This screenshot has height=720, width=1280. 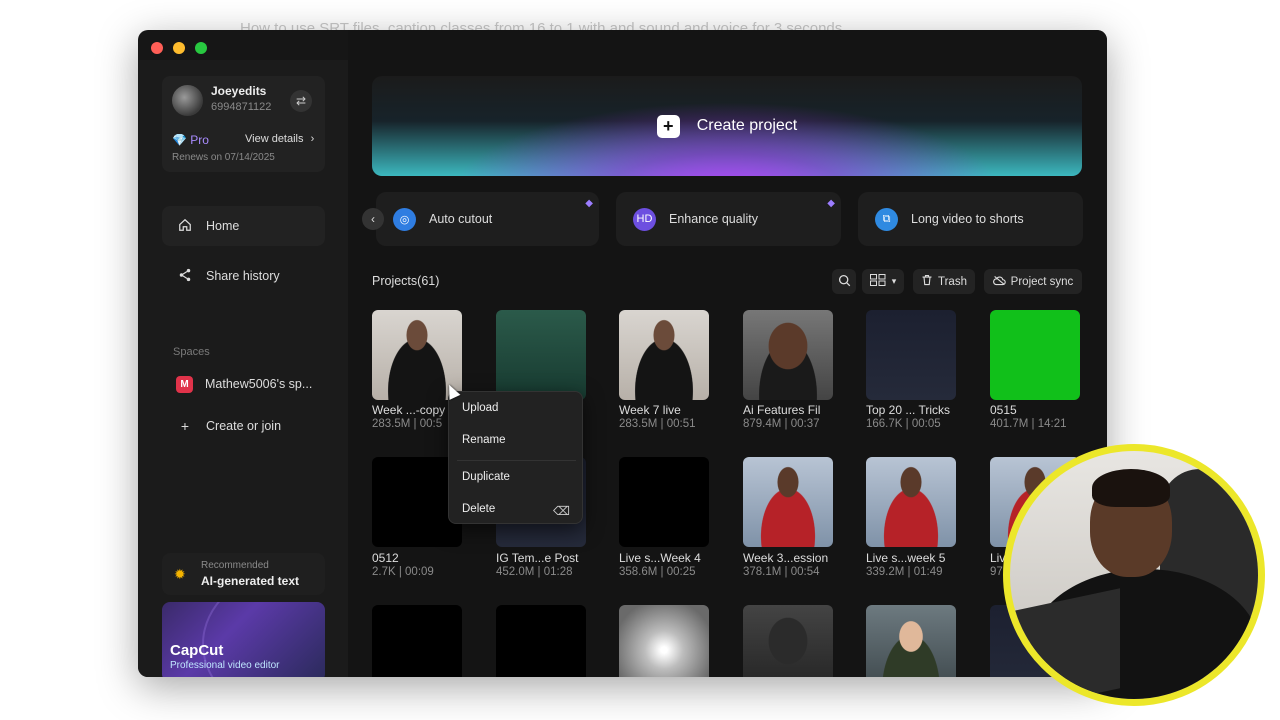 I want to click on webcam-overlay, so click(x=1134, y=575).